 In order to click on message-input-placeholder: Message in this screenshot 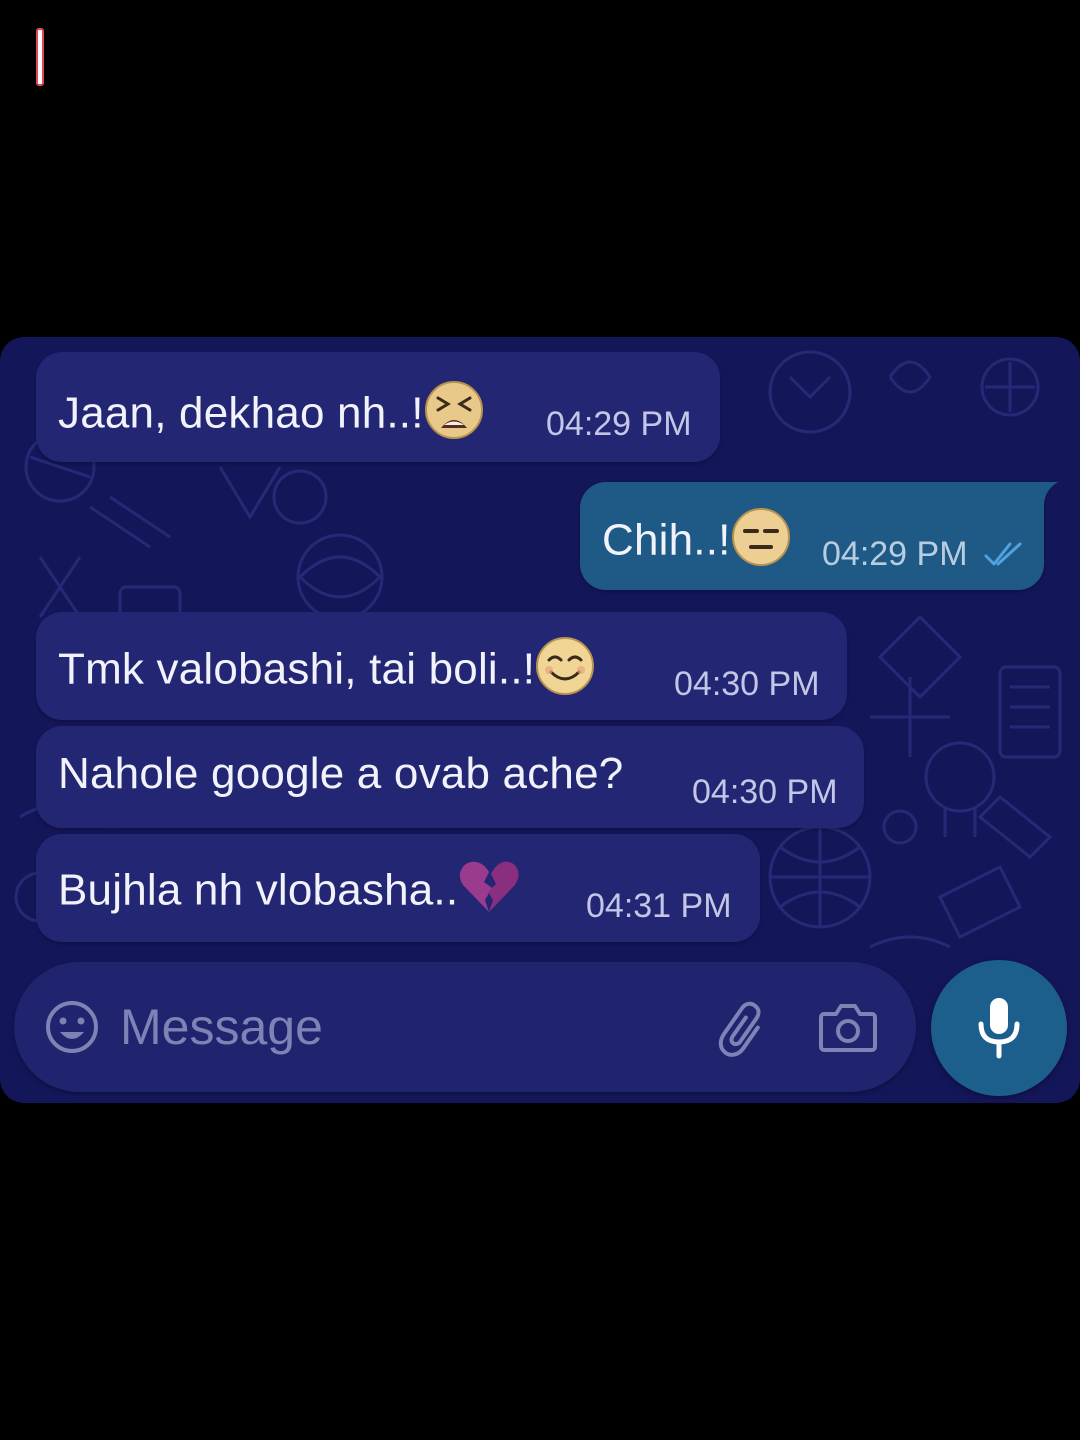, I will do `click(221, 1027)`.